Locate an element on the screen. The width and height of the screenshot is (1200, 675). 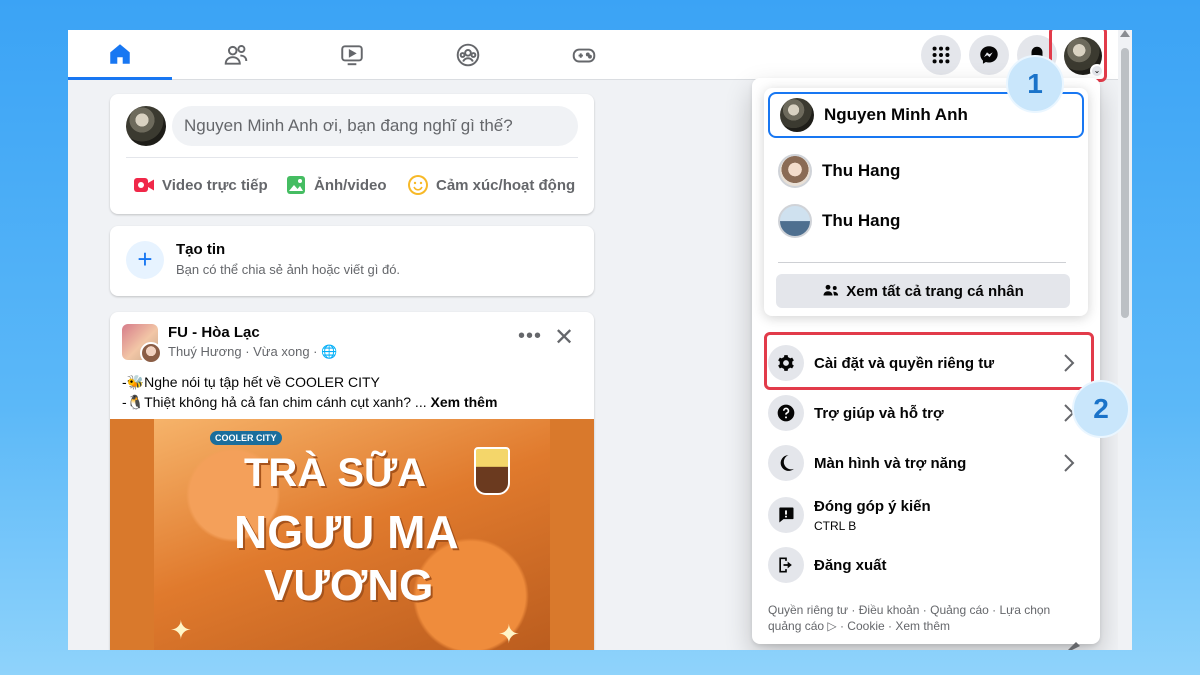
post-meta: Thuý Hương · Vừa xong · 🌐 is located at coordinates (253, 351).